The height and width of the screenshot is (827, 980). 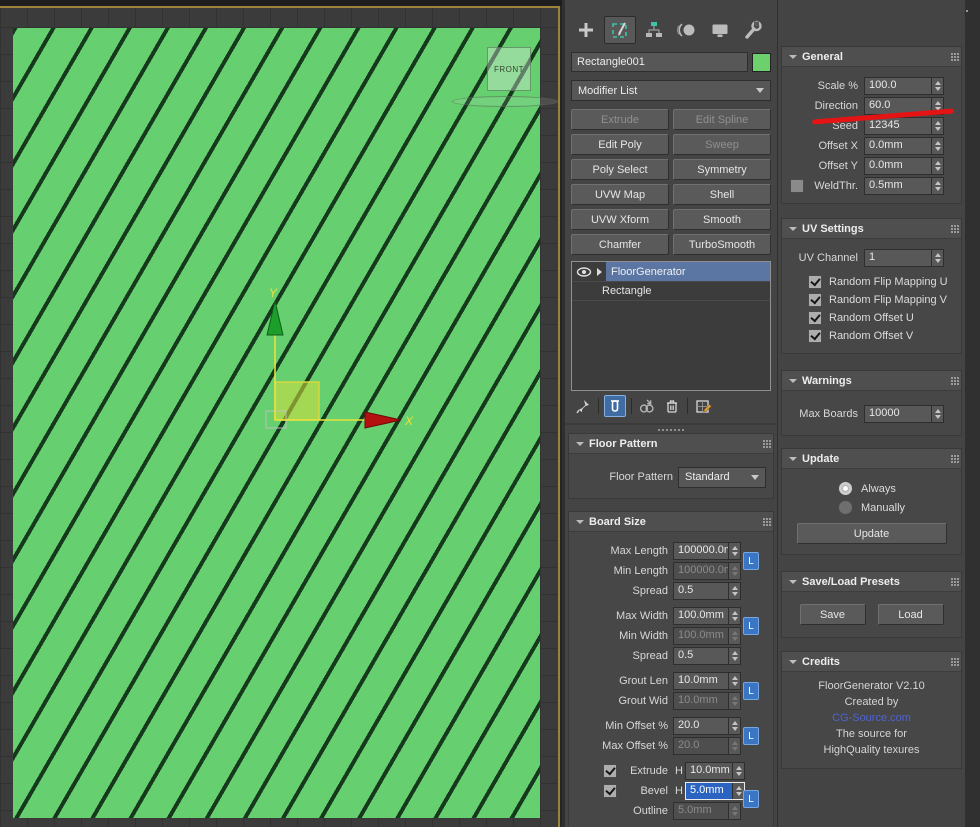 I want to click on random-offset-v-checkbox, so click(x=815, y=336).